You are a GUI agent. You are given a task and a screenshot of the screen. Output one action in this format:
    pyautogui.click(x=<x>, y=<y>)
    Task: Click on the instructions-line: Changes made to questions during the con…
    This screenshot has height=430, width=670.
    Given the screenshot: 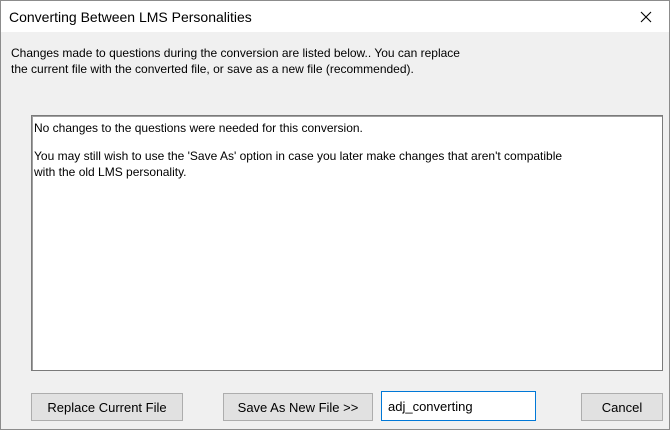 What is the action you would take?
    pyautogui.click(x=235, y=53)
    